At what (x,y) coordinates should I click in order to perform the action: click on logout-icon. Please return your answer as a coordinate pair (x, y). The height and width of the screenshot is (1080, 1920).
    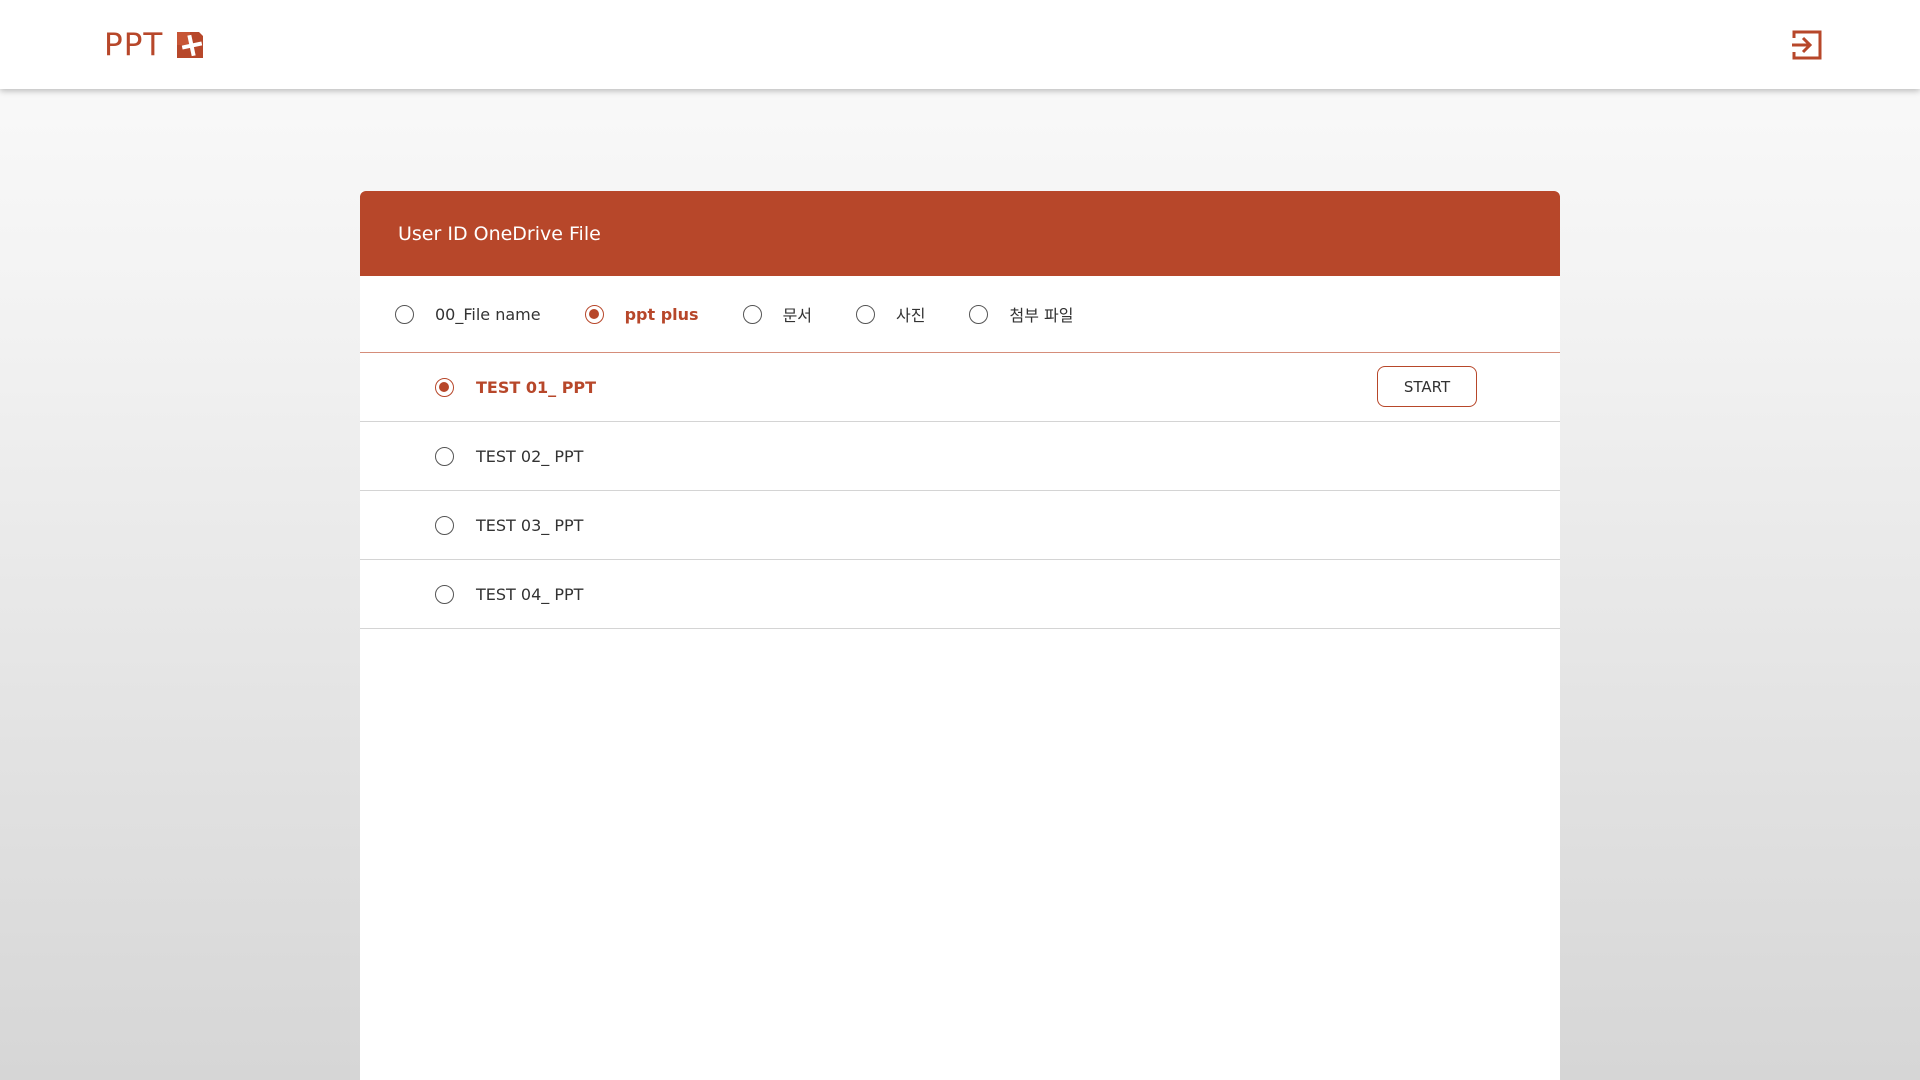
    Looking at the image, I should click on (1807, 45).